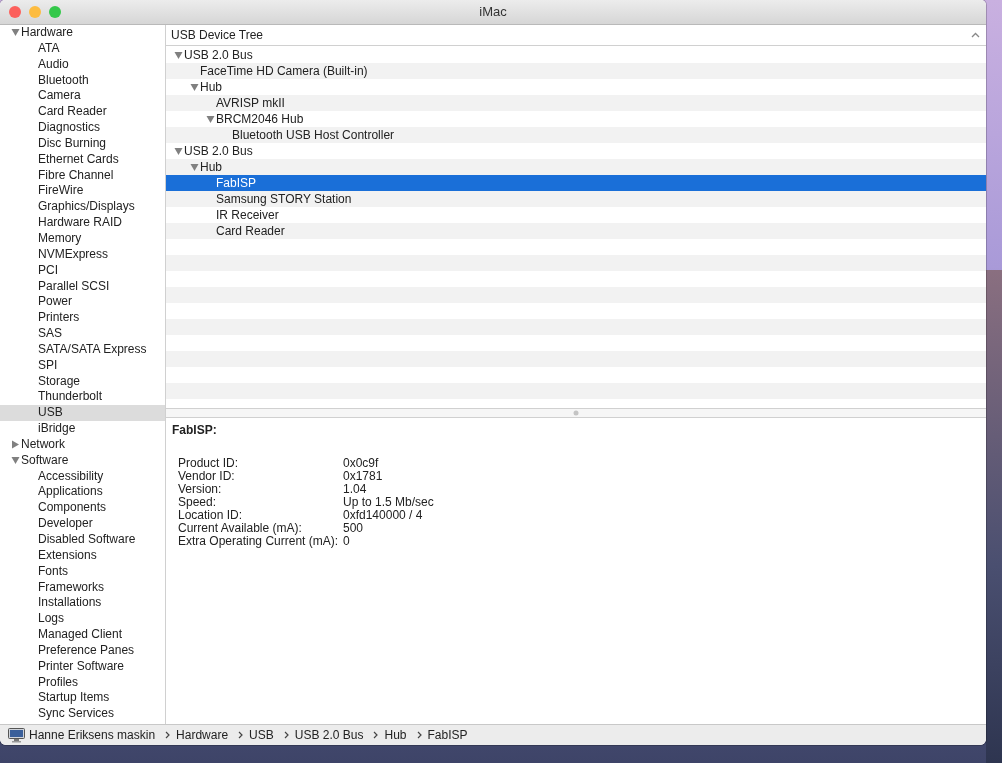  I want to click on tree-row: Card Reader, so click(576, 231).